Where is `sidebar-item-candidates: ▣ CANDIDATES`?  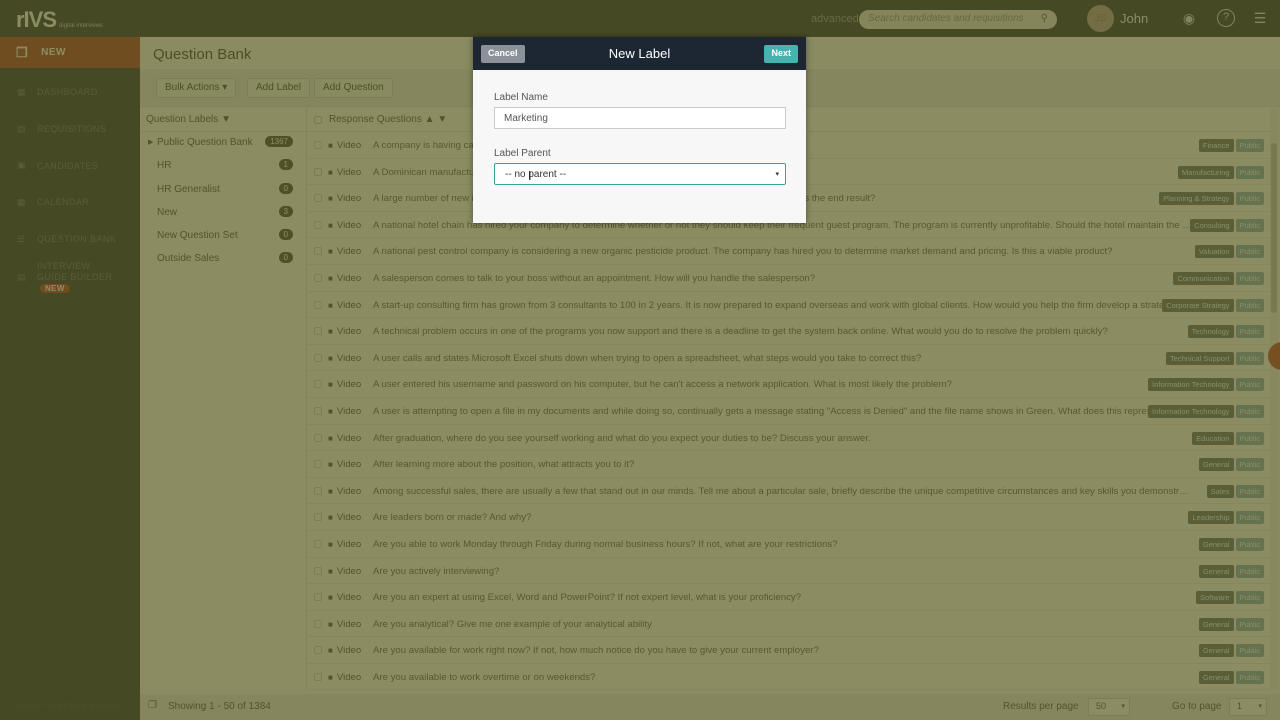 sidebar-item-candidates: ▣ CANDIDATES is located at coordinates (70, 165).